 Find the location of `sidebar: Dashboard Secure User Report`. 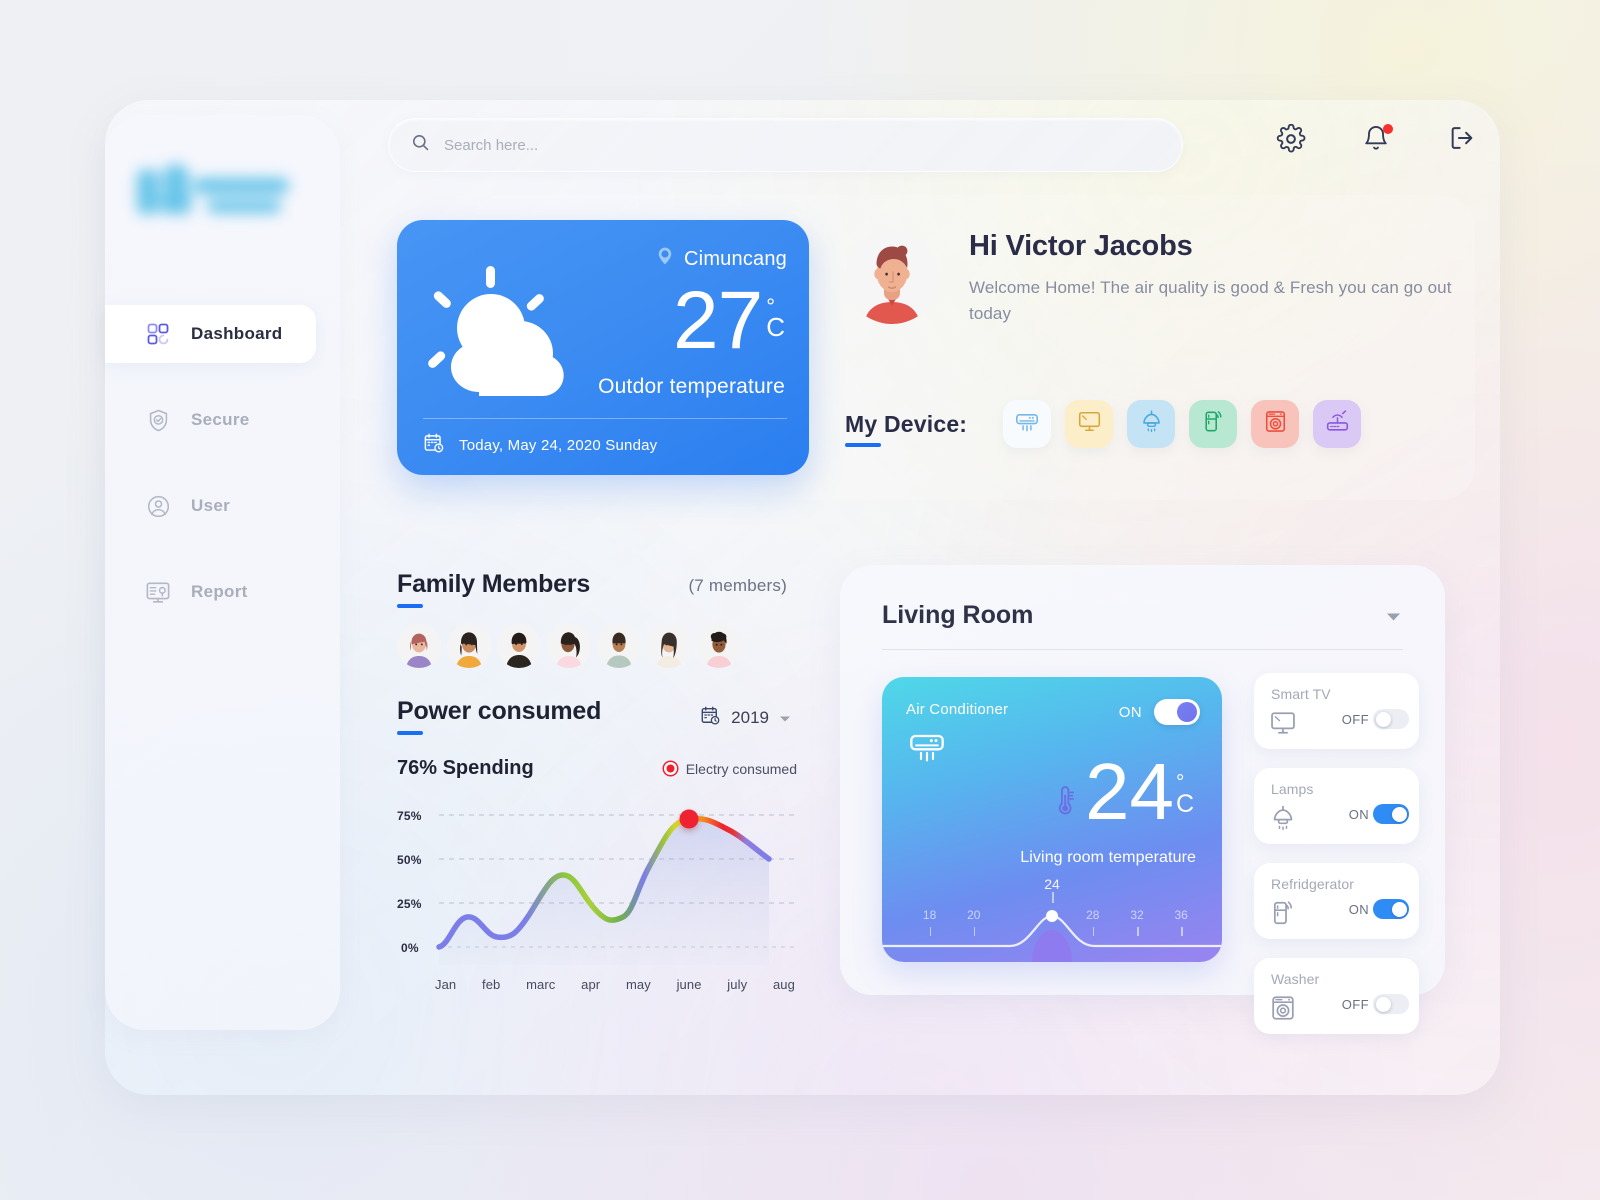

sidebar: Dashboard Secure User Report is located at coordinates (222, 572).